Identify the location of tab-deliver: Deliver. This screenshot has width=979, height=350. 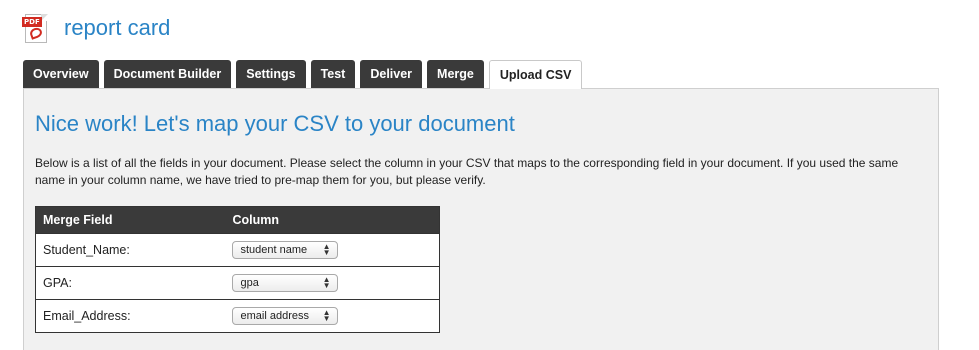
(391, 74).